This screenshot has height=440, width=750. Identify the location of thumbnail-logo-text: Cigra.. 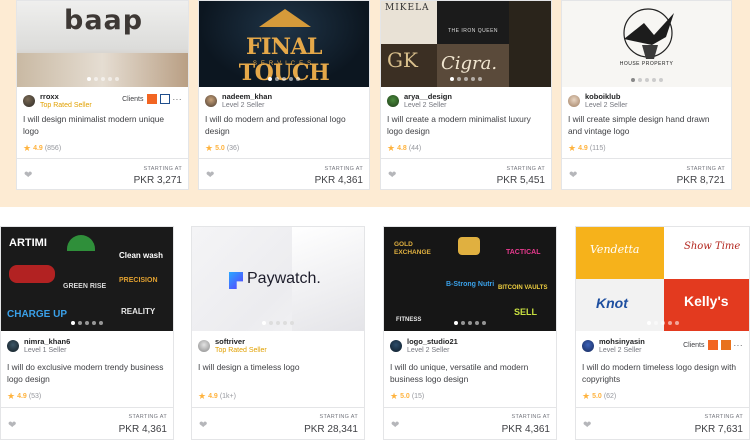
(469, 63).